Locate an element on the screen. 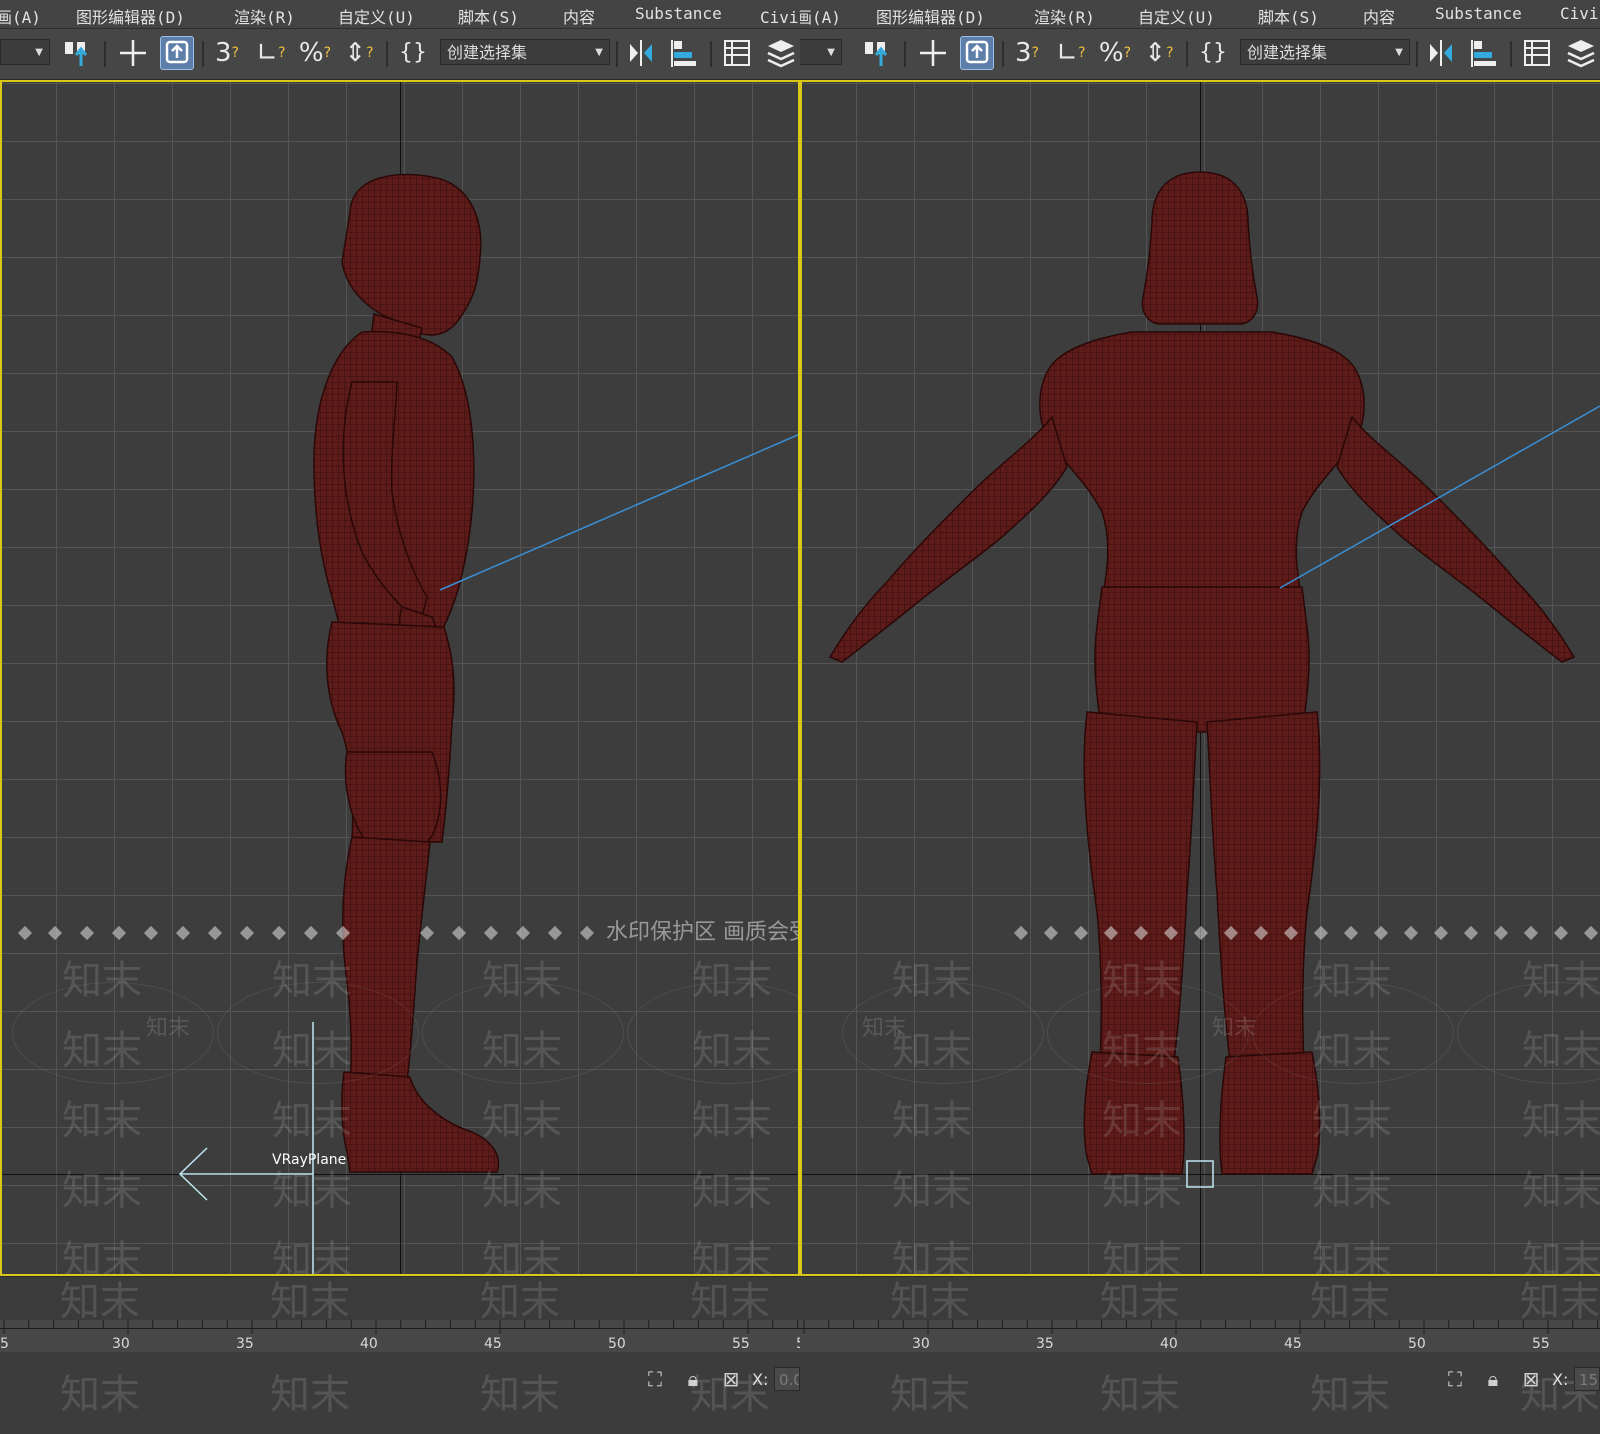 This screenshot has width=1600, height=1434. tick-label: 30 is located at coordinates (921, 1344).